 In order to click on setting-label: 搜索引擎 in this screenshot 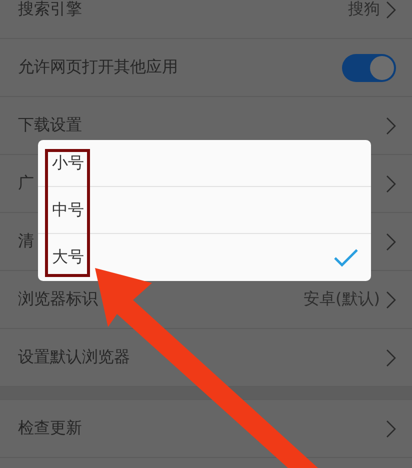, I will do `click(50, 10)`.